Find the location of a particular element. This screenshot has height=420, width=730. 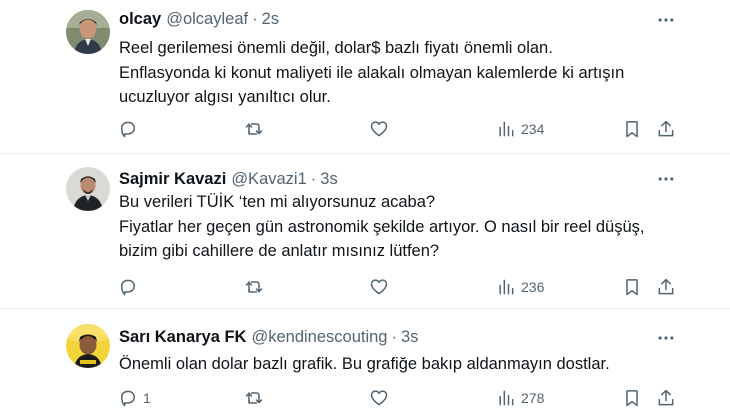

author-name: olcay is located at coordinates (140, 19).